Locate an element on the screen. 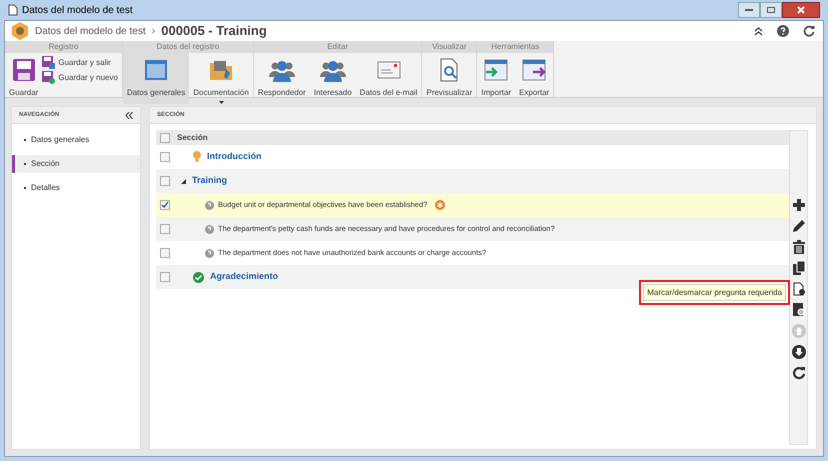  ribbon-button: Exportar is located at coordinates (534, 76).